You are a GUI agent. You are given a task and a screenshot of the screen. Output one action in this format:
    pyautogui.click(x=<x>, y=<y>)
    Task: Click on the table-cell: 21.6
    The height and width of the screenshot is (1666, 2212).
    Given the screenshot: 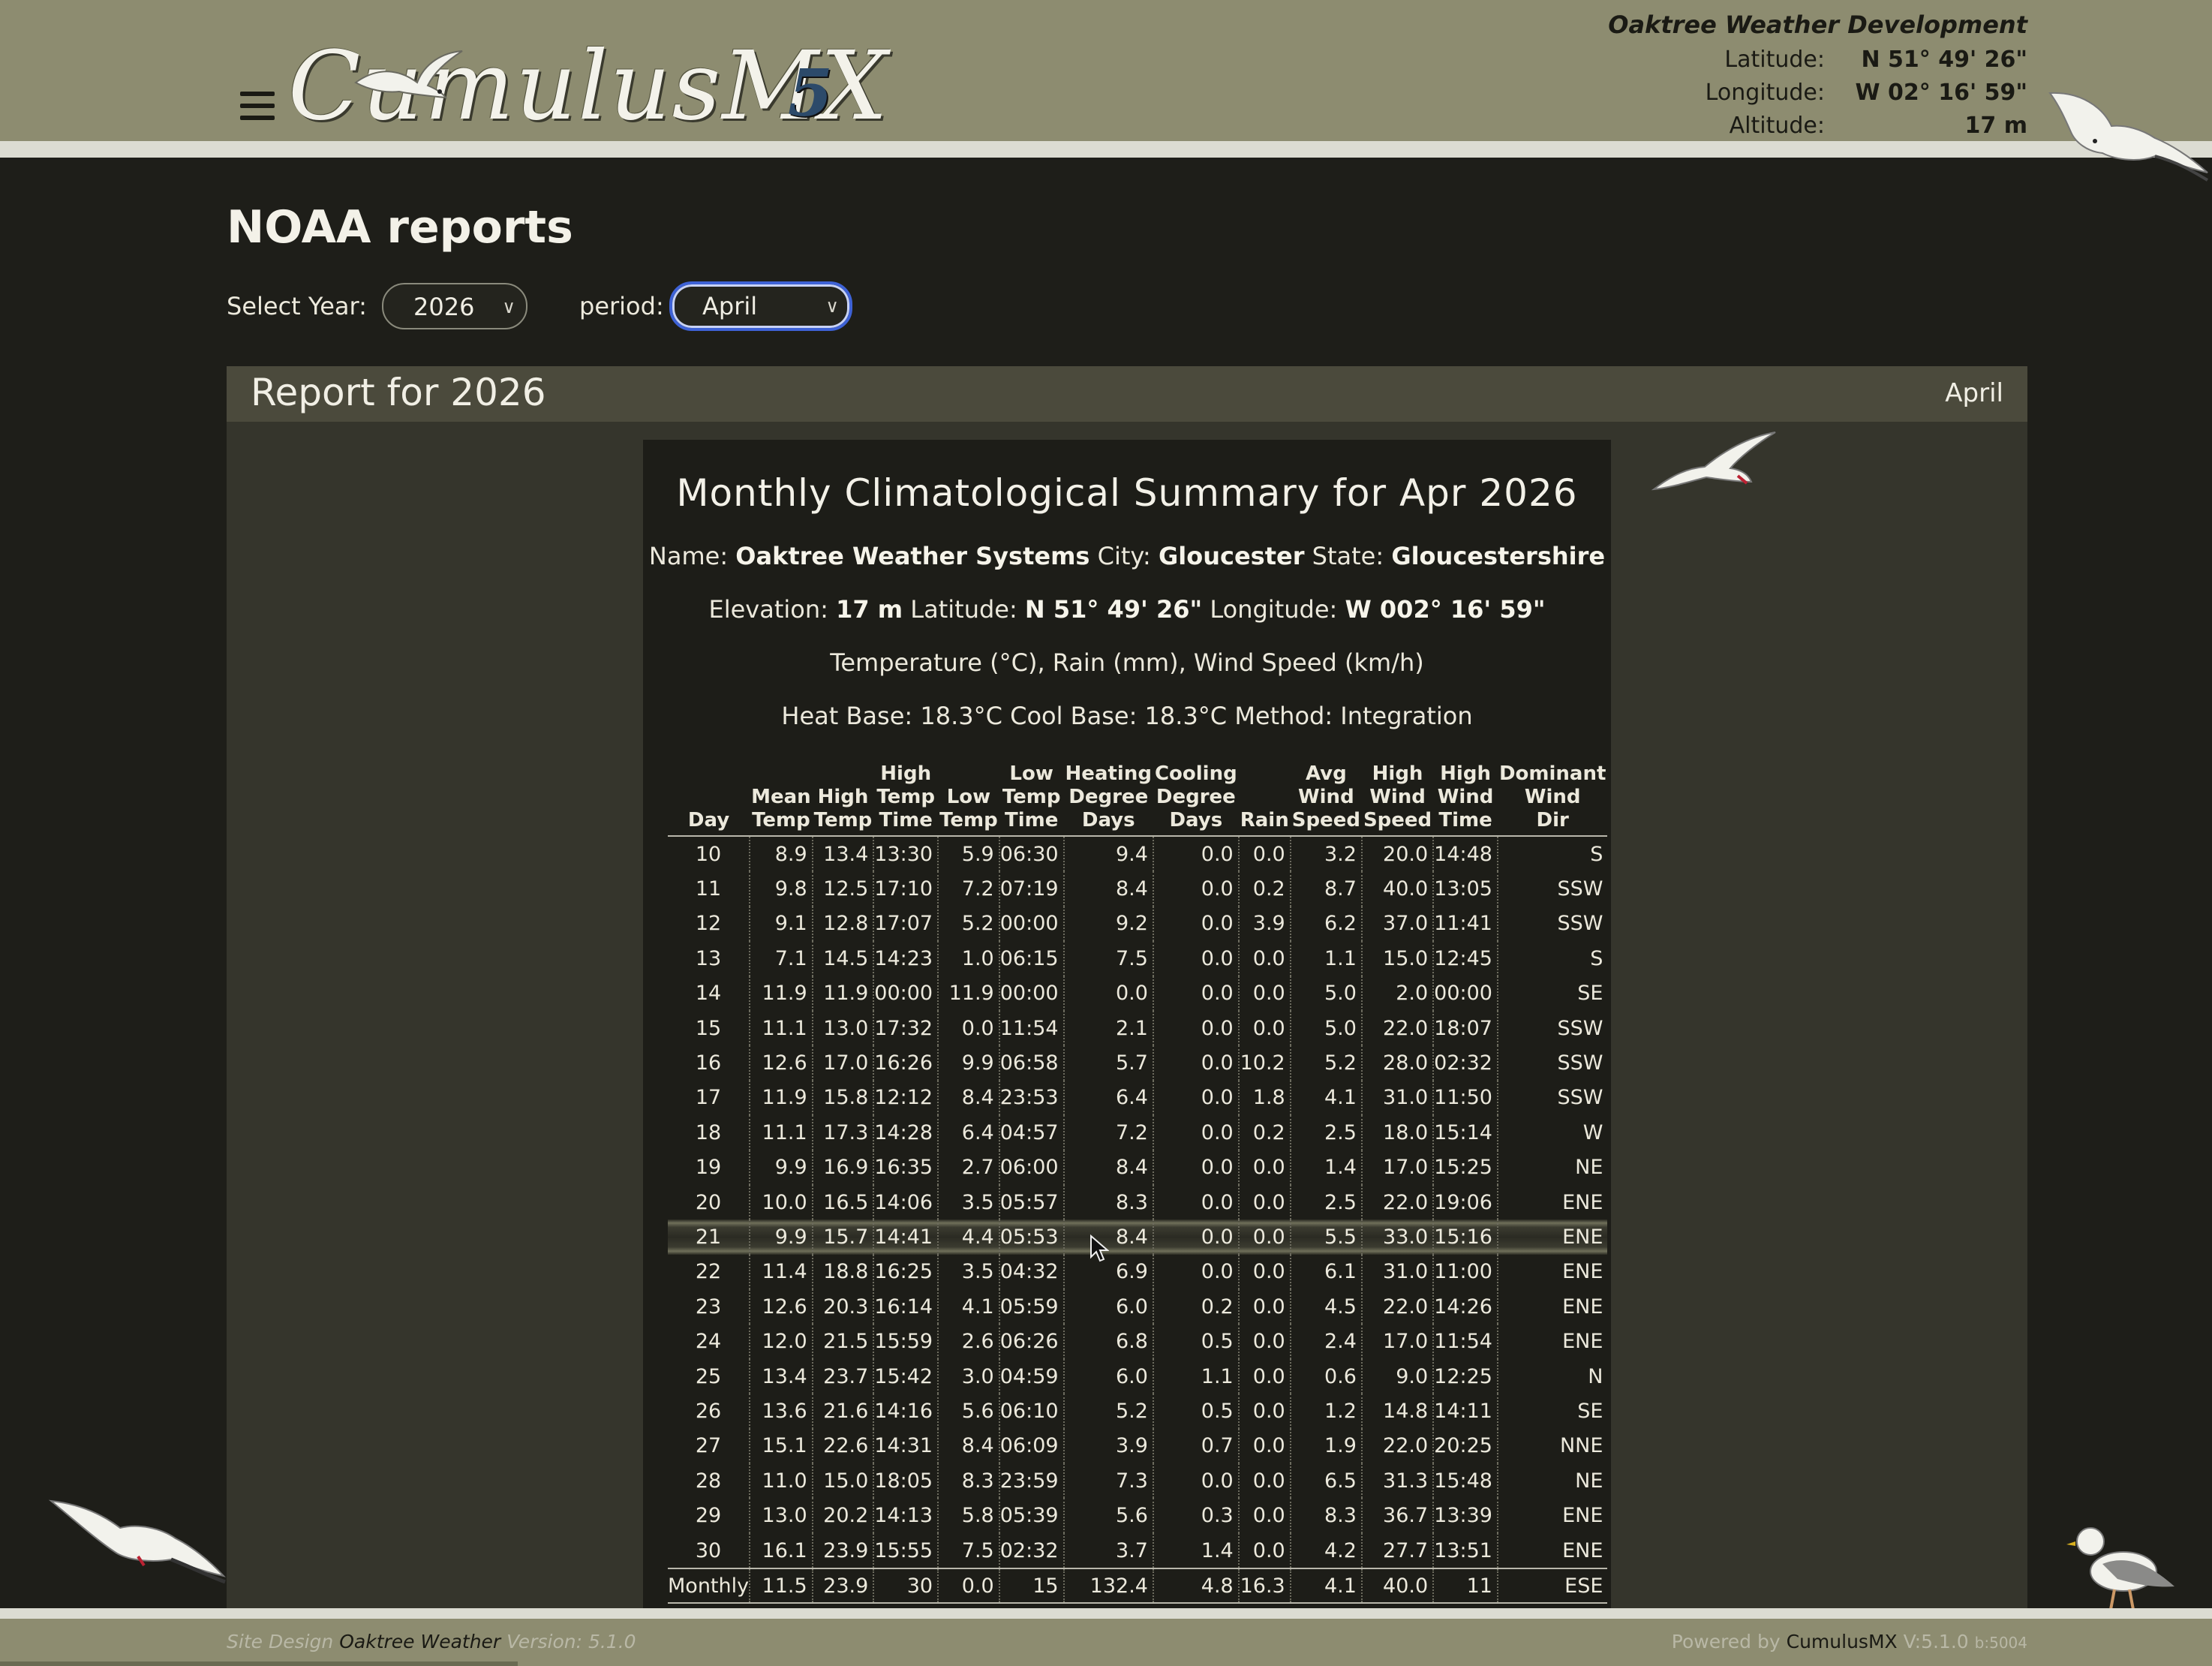 What is the action you would take?
    pyautogui.click(x=843, y=1411)
    